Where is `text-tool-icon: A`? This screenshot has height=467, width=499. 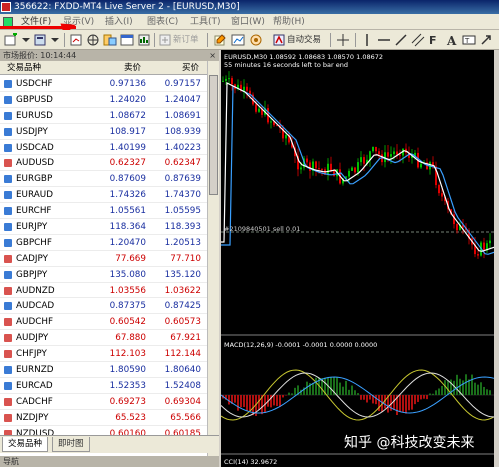 text-tool-icon: A is located at coordinates (452, 40).